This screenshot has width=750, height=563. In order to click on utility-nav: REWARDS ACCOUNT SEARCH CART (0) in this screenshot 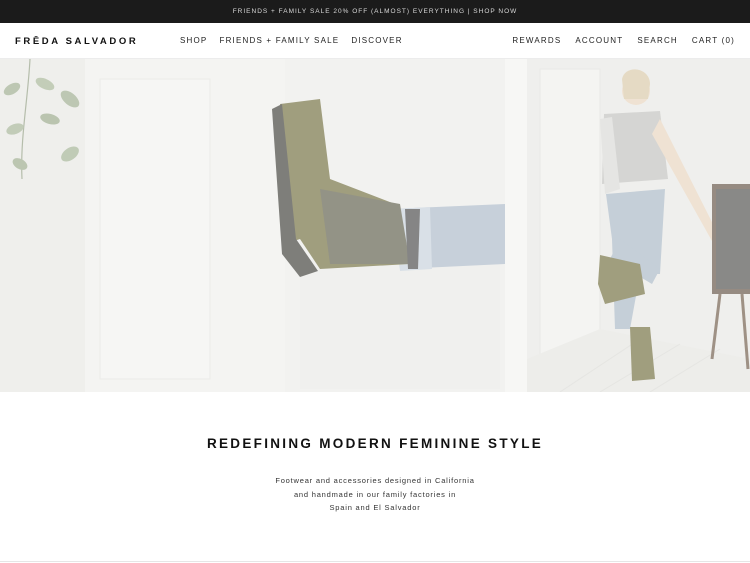, I will do `click(623, 40)`.